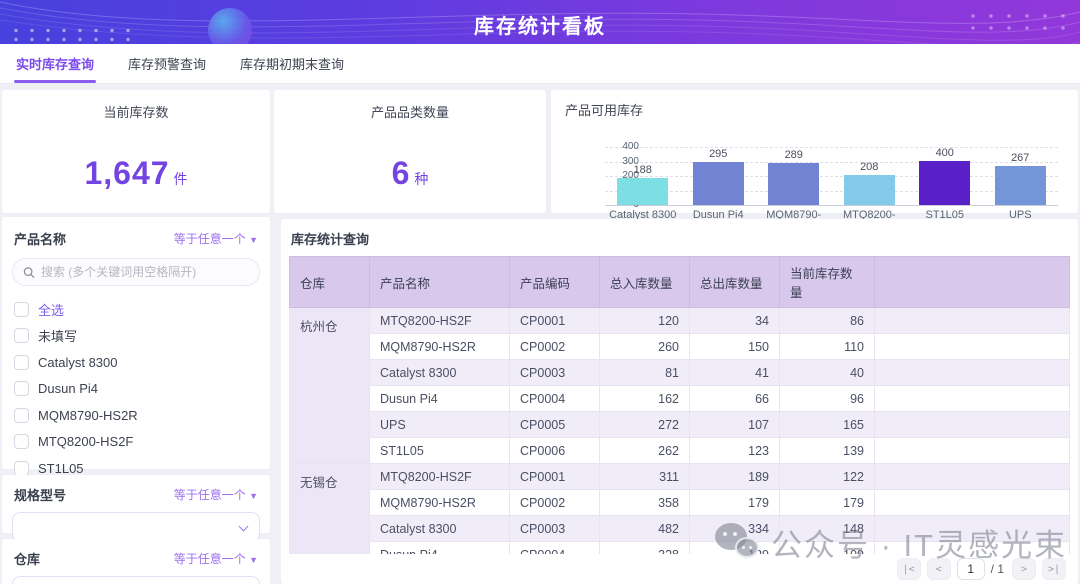 The image size is (1080, 584). What do you see at coordinates (644, 450) in the screenshot?
I see `cell-in: 262` at bounding box center [644, 450].